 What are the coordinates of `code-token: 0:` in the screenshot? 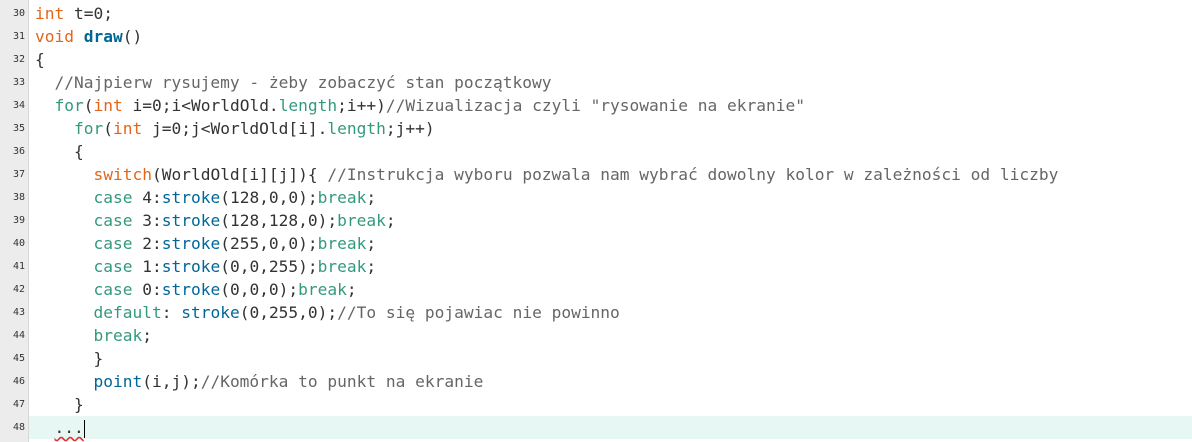 It's located at (147, 289).